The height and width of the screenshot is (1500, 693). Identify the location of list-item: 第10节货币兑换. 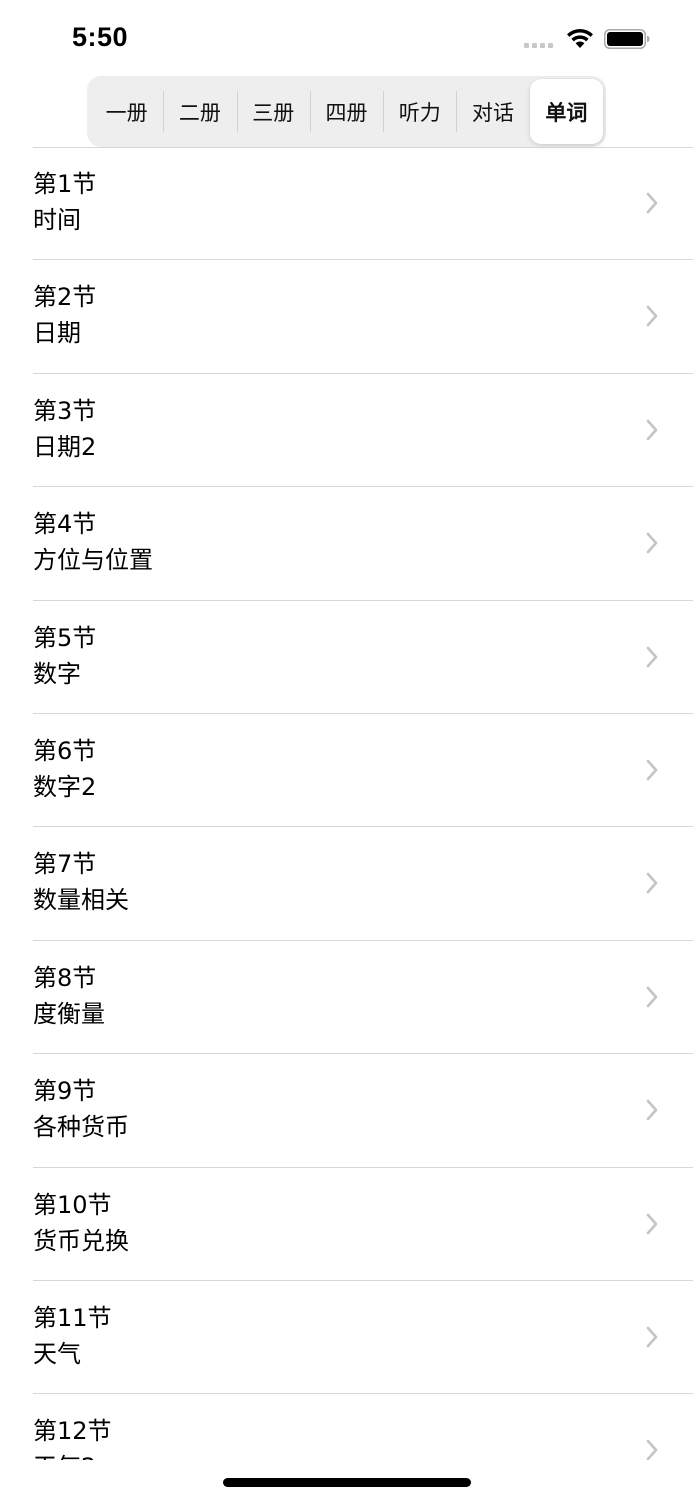
(363, 1224).